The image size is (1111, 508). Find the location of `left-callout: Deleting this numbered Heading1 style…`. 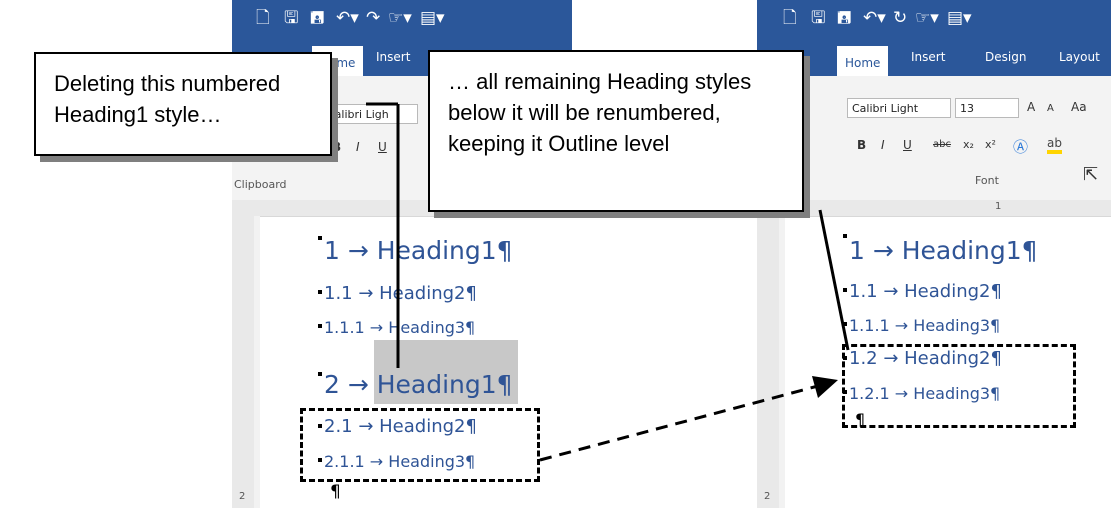

left-callout: Deleting this numbered Heading1 style… is located at coordinates (183, 104).